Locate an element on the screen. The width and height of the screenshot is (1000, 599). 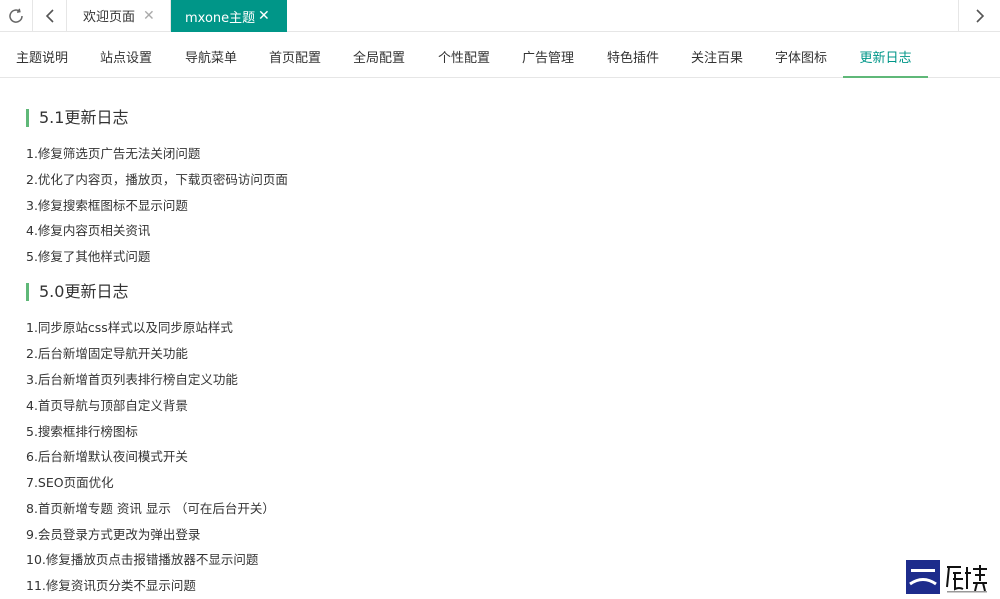
log-line: 5.搜索框排行榜图标 is located at coordinates (82, 431).